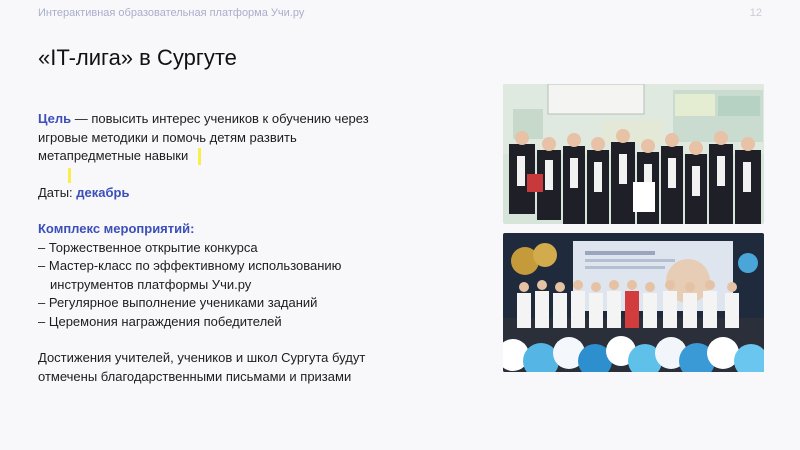  I want to click on slide-title: «IT-лига» в Сургуте, so click(137, 57).